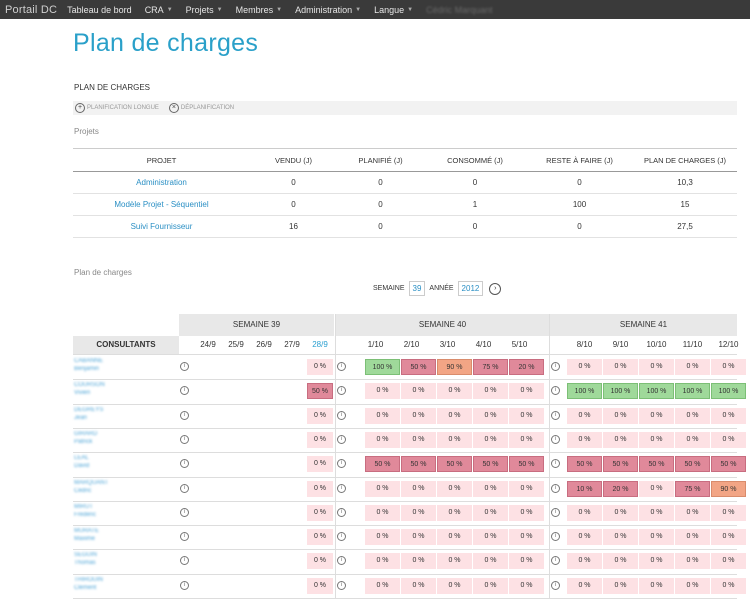 This screenshot has width=750, height=607. I want to click on unplan-button: × DÉPLANIFICATION, so click(200, 108).